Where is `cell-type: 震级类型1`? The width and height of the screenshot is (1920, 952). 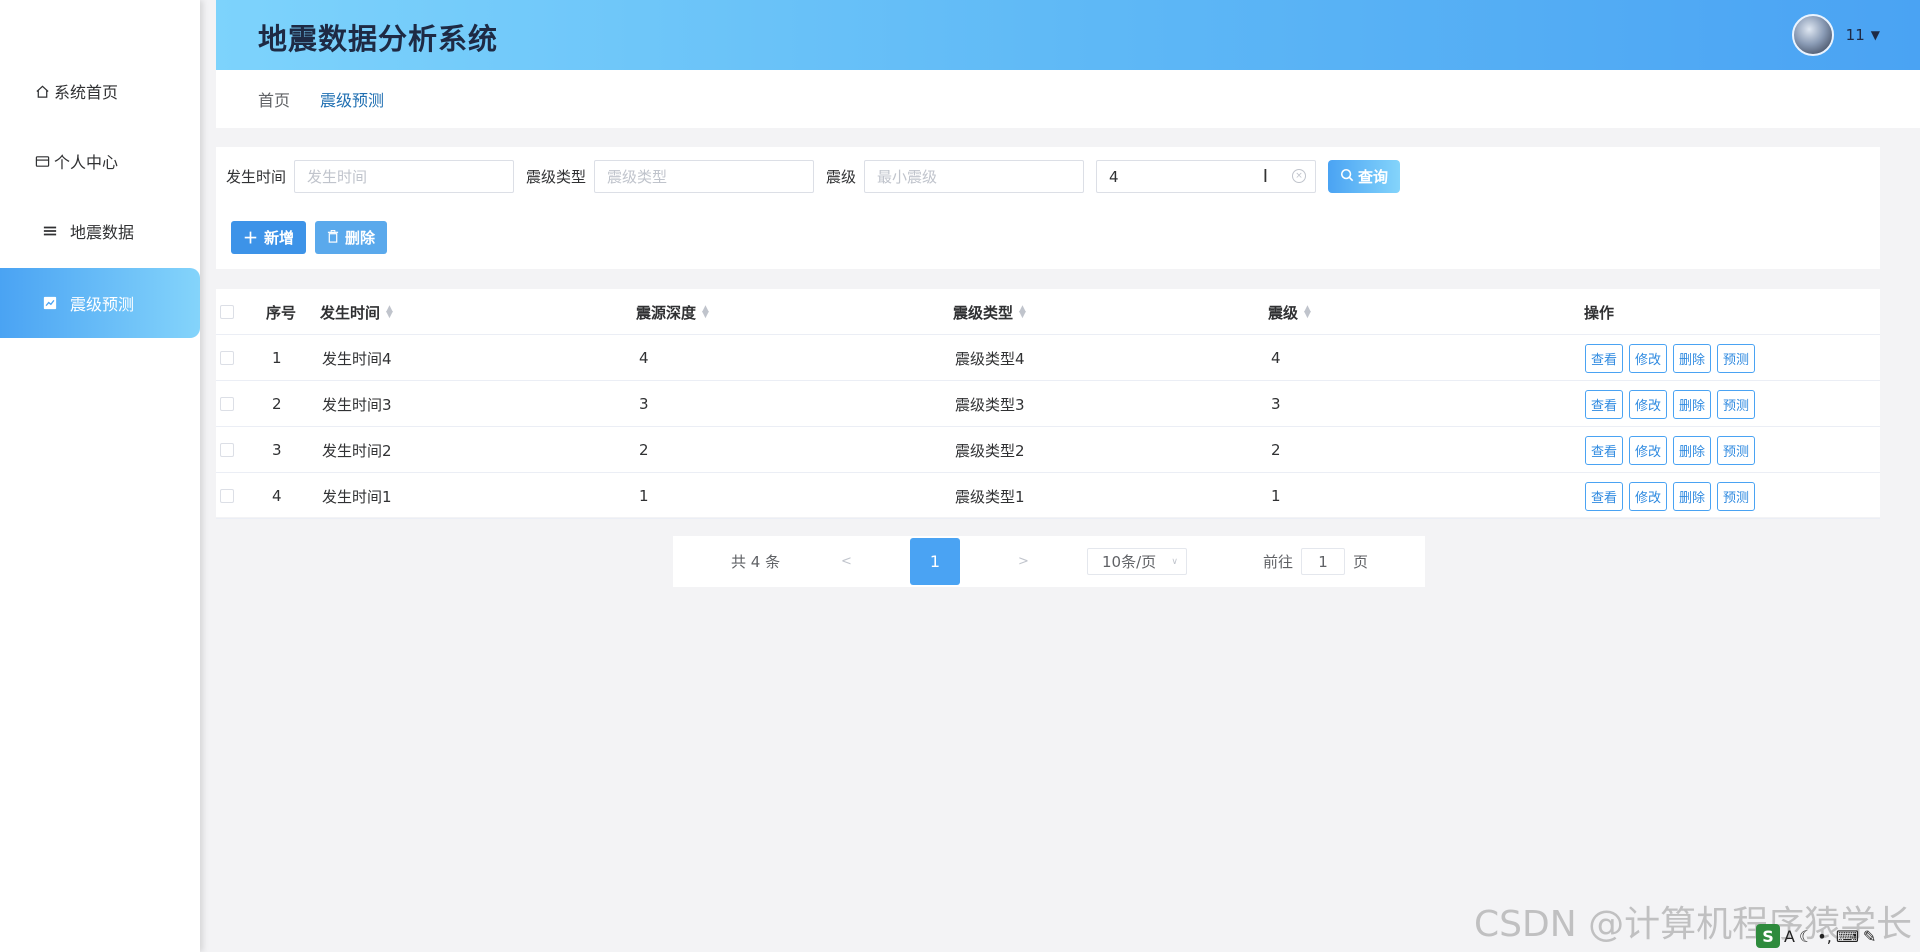 cell-type: 震级类型1 is located at coordinates (990, 496).